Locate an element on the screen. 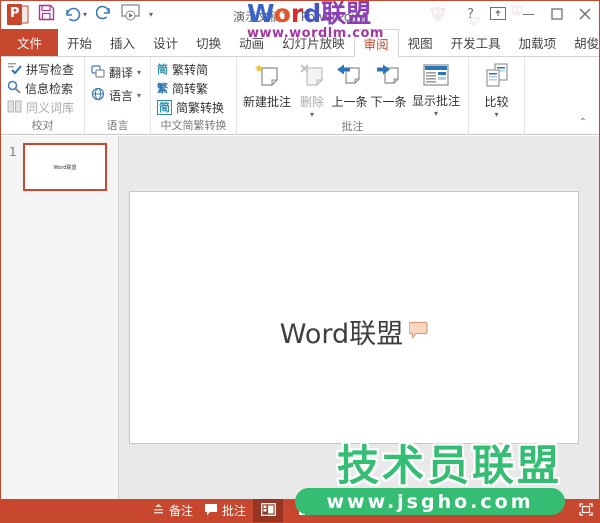 This screenshot has width=600, height=523. tab-file: 文件 is located at coordinates (30, 42).